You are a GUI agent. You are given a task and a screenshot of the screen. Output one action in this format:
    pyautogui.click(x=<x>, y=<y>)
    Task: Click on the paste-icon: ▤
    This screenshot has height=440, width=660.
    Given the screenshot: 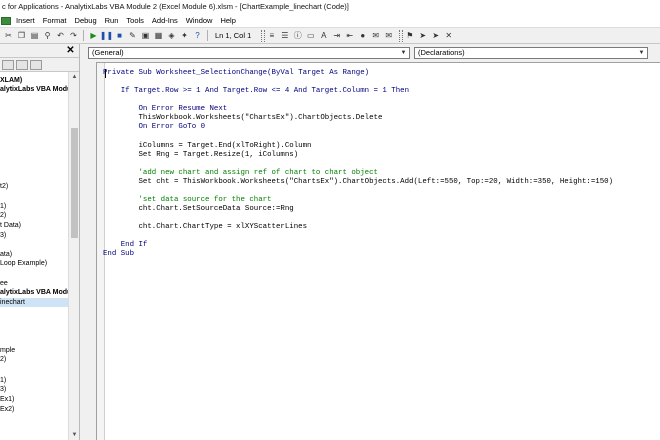 What is the action you would take?
    pyautogui.click(x=34, y=35)
    